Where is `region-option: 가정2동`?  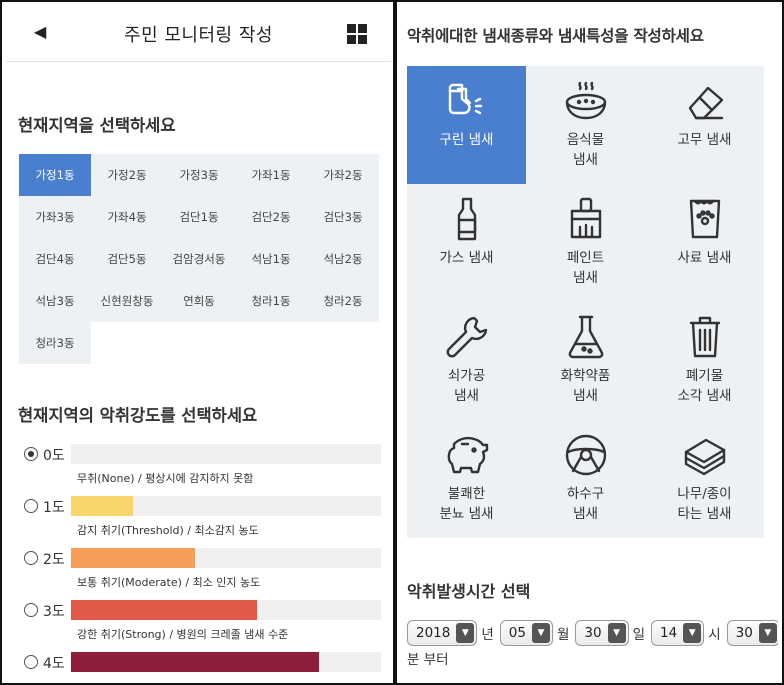 region-option: 가정2동 is located at coordinates (127, 175).